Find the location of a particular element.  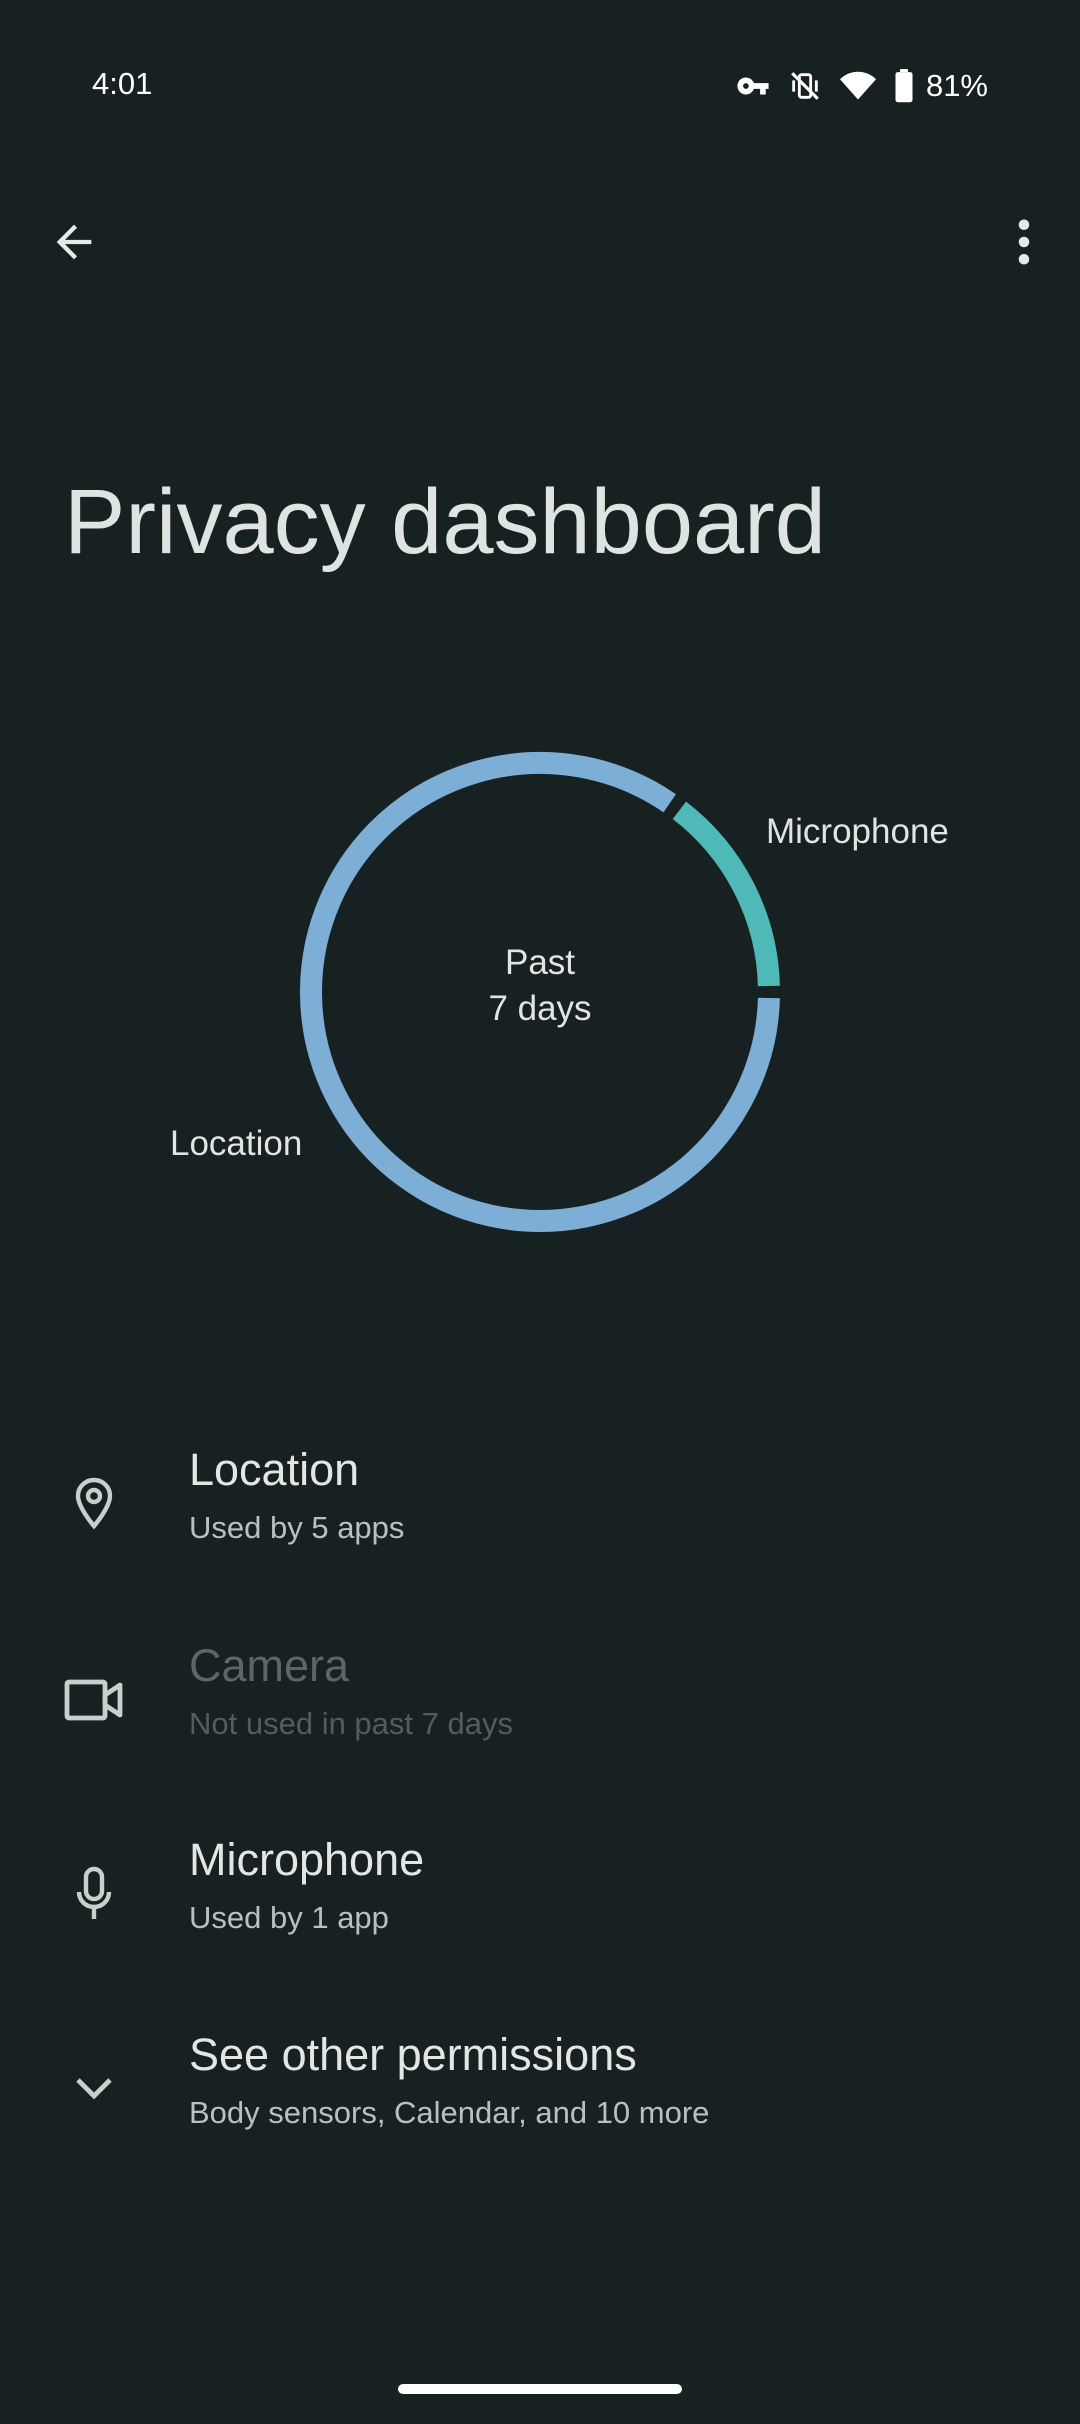

vibrate-off-icon is located at coordinates (805, 86).